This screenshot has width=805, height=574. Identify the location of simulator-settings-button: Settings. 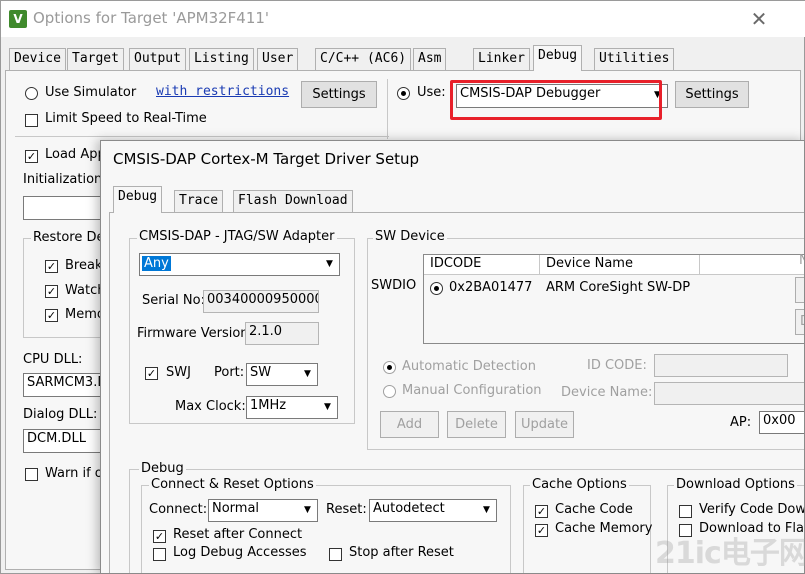
(339, 94).